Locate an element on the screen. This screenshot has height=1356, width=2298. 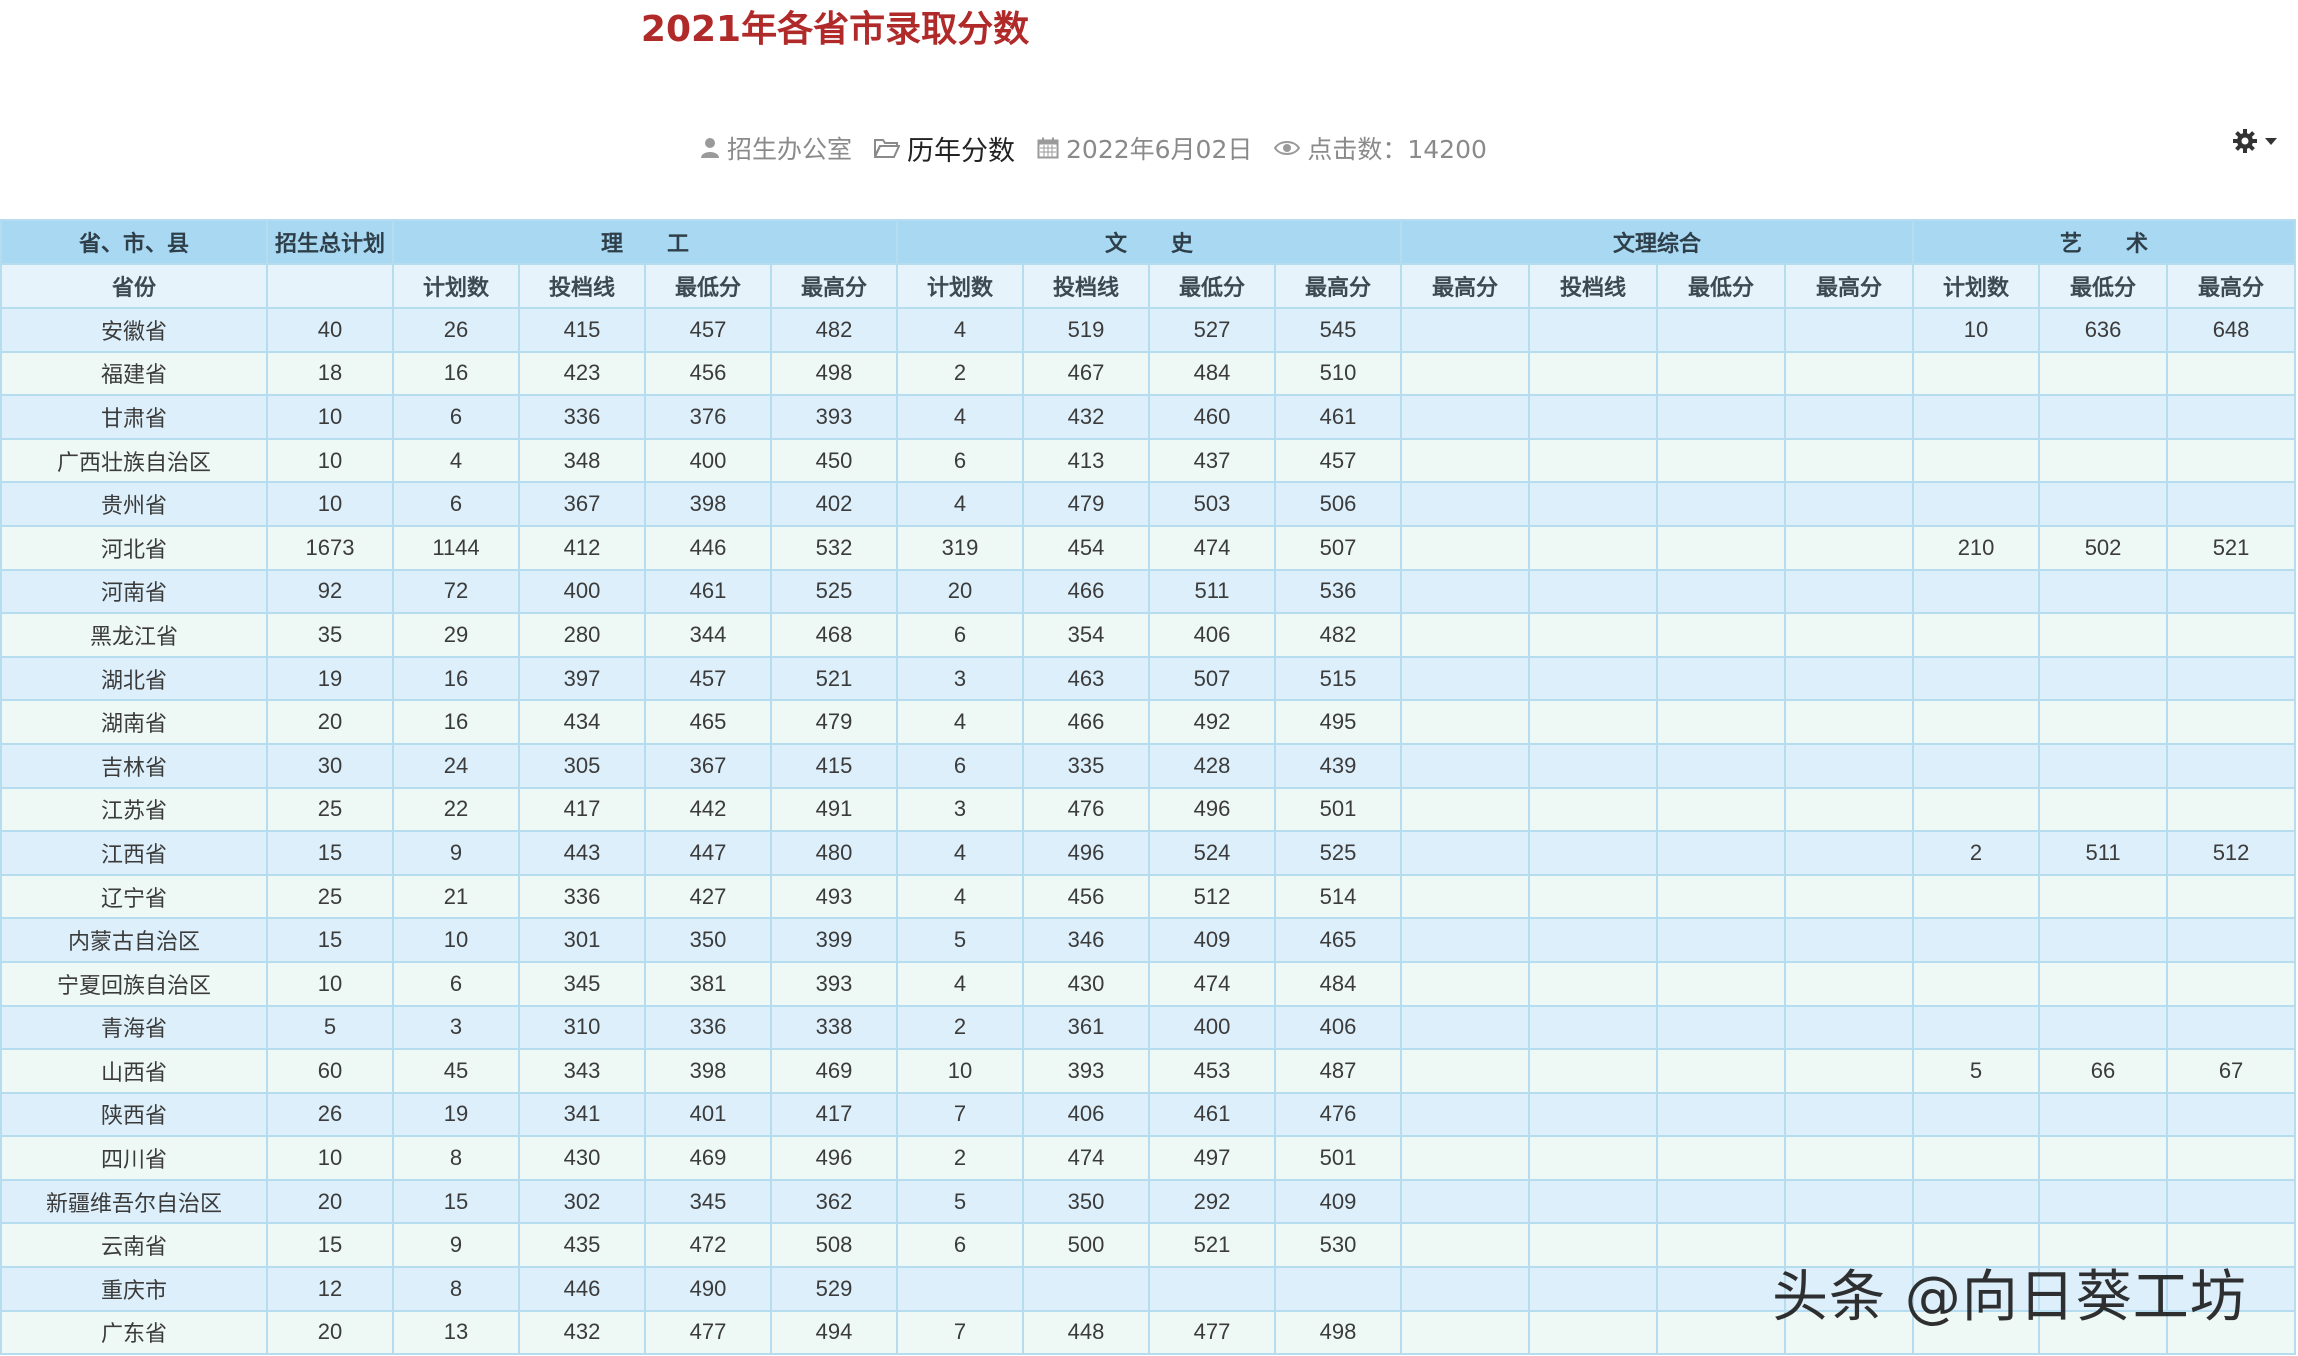
table-cell: 354 is located at coordinates (1086, 635).